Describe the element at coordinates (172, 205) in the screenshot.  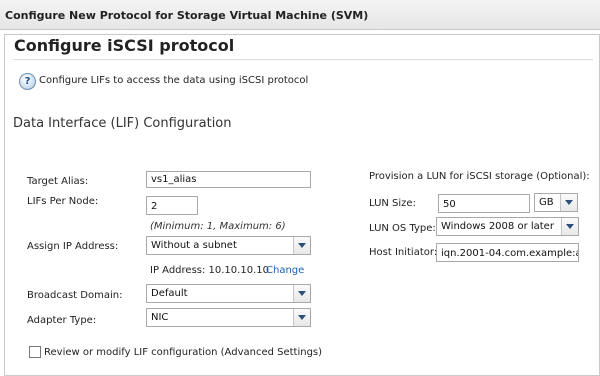
I see `lifs-per-node-input: 2` at that location.